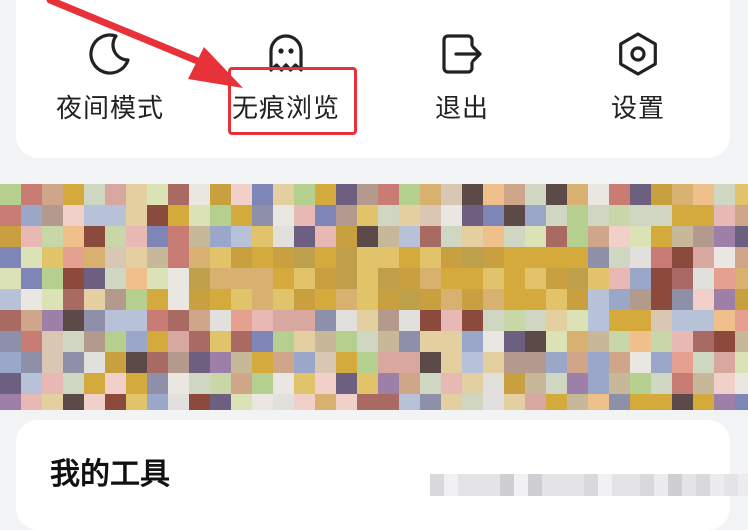 This screenshot has width=748, height=530. Describe the element at coordinates (589, 485) in the screenshot. I see `pixelated-content` at that location.